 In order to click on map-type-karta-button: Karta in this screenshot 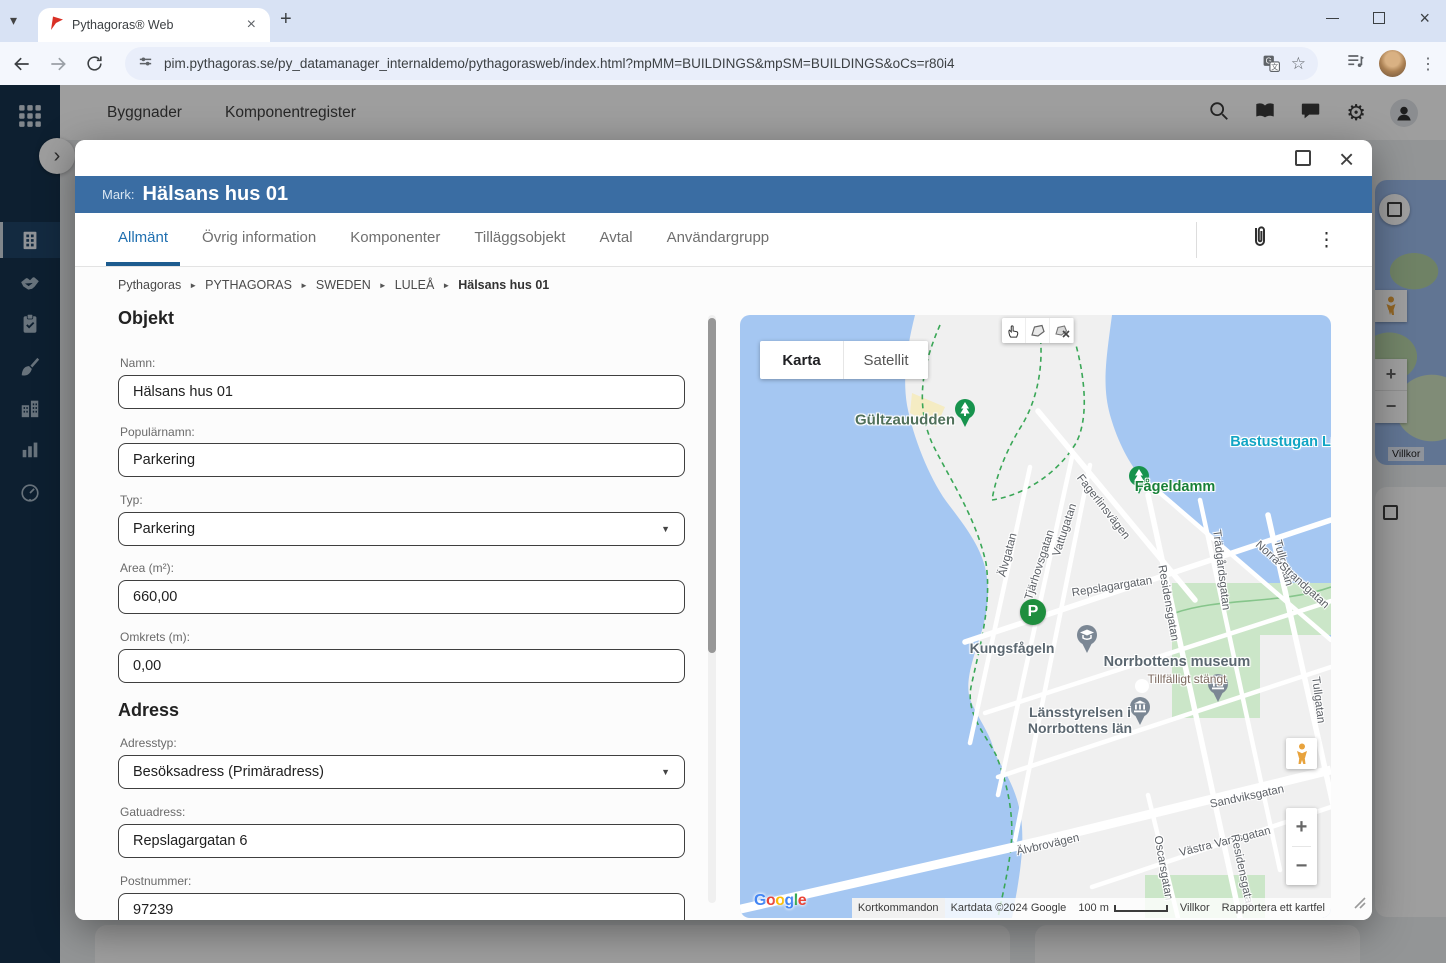, I will do `click(802, 360)`.